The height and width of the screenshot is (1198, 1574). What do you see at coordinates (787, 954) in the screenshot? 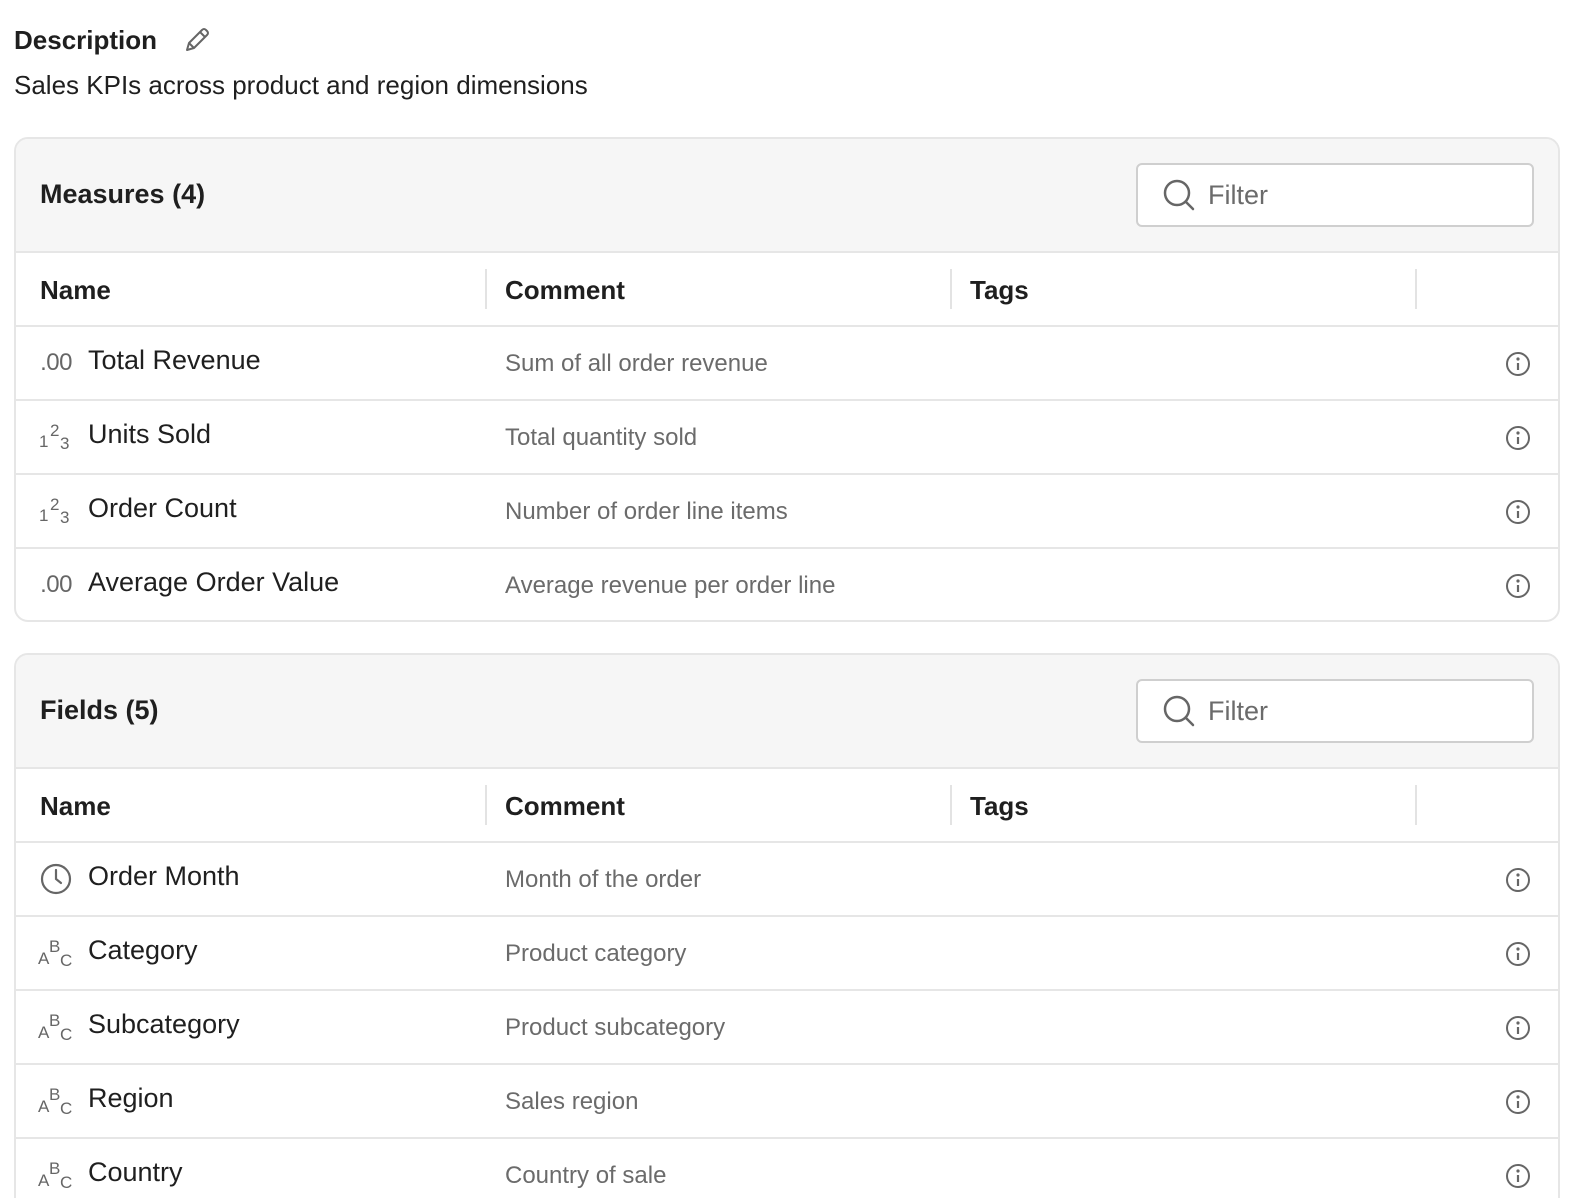
I see `table-row: ABC Category Product category` at bounding box center [787, 954].